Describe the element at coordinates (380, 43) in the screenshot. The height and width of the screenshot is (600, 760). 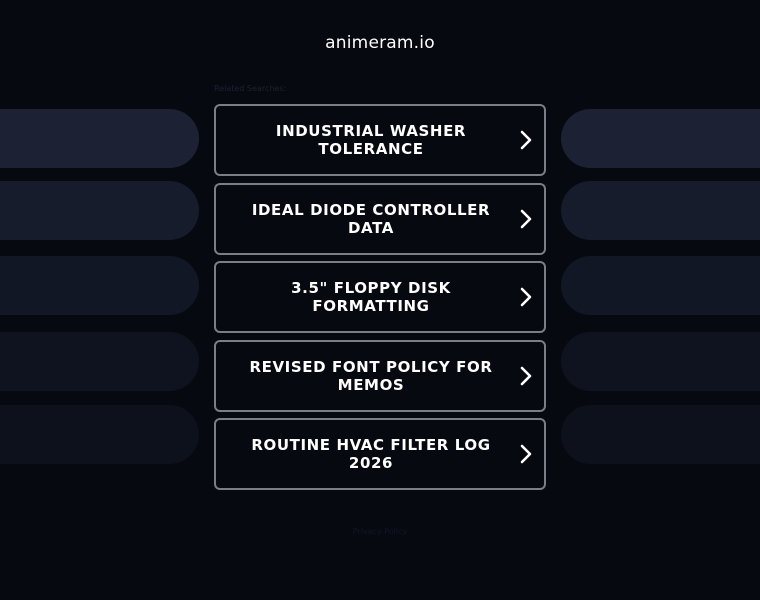
I see `domain-title: animeram.io` at that location.